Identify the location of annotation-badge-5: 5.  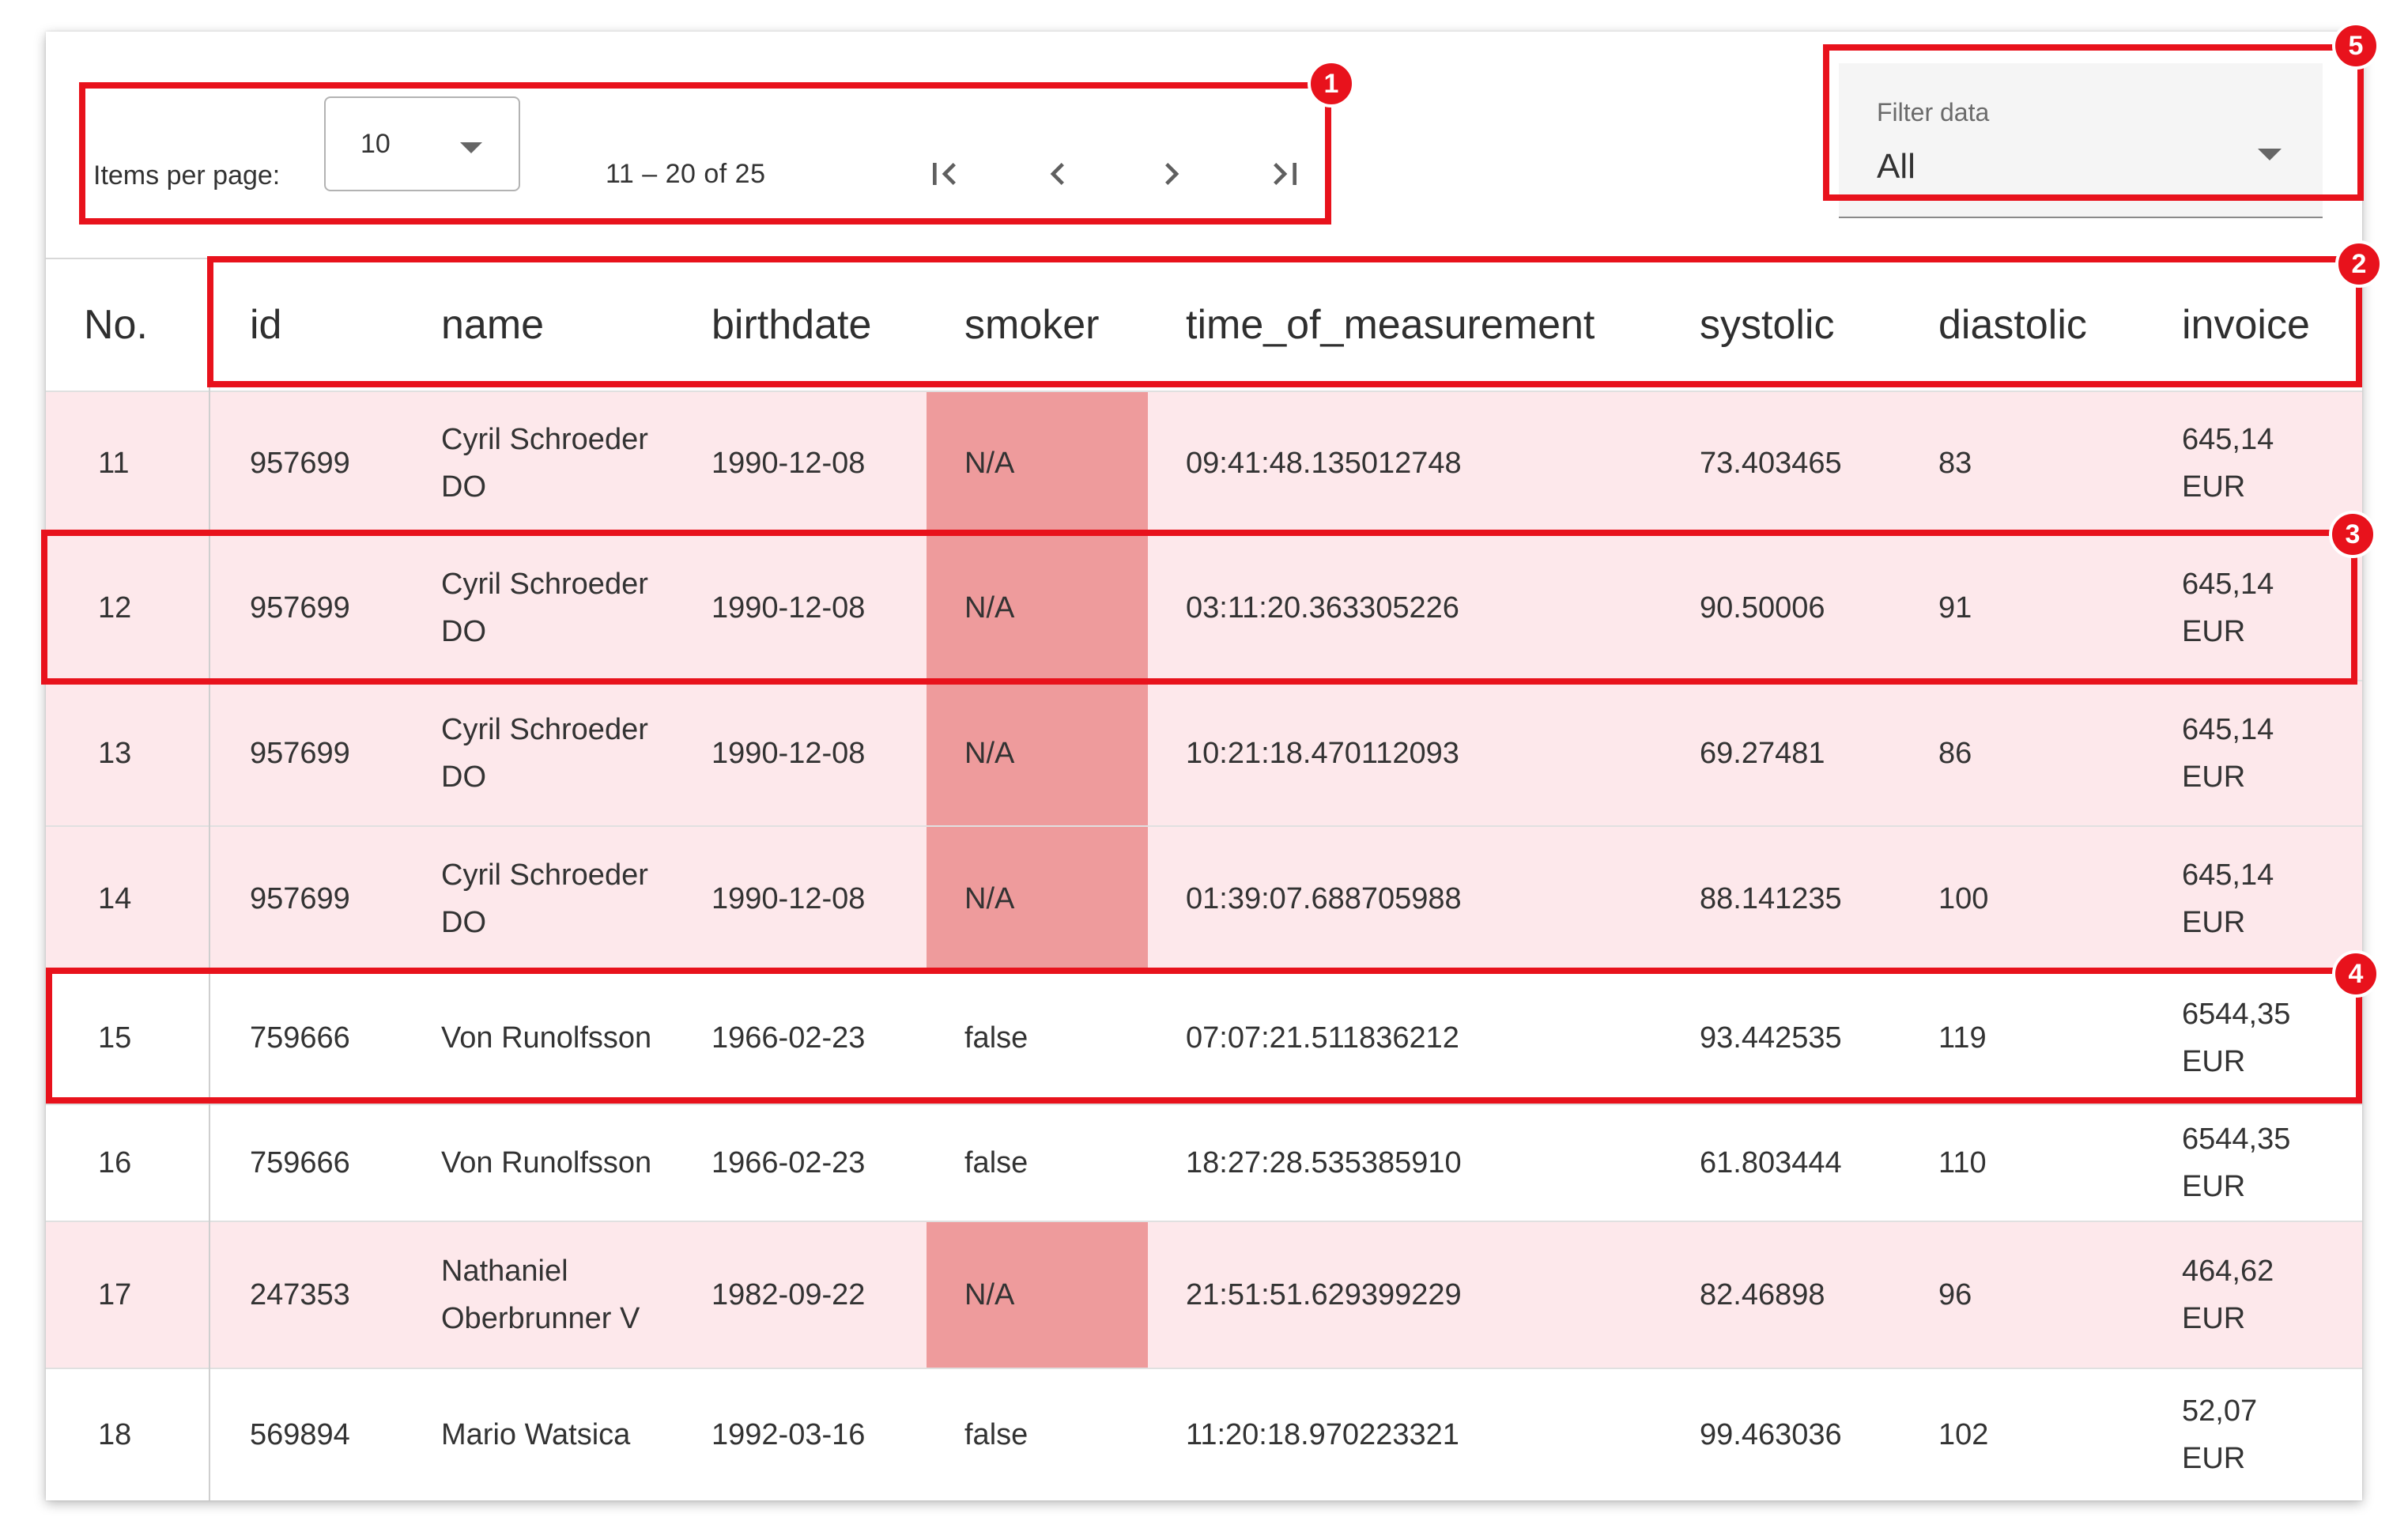
(2356, 46).